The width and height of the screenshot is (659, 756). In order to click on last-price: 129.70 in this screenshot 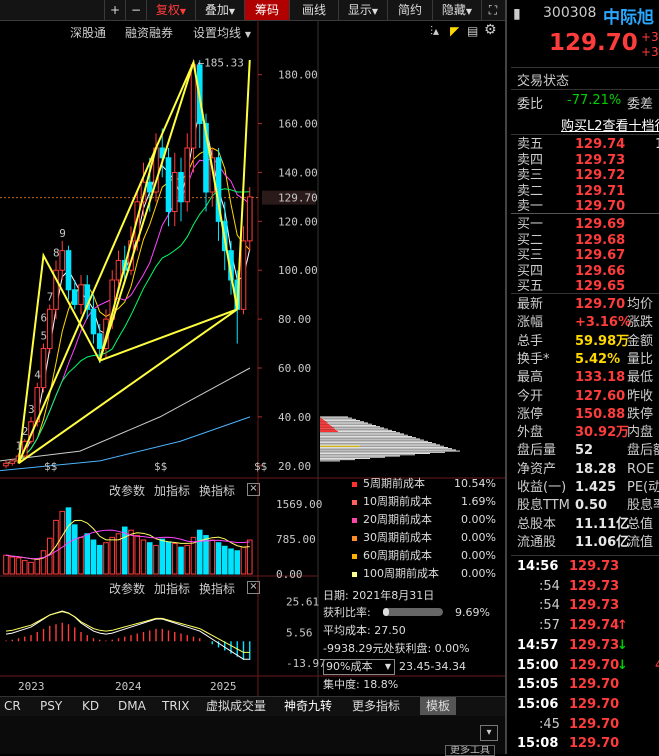, I will do `click(593, 43)`.